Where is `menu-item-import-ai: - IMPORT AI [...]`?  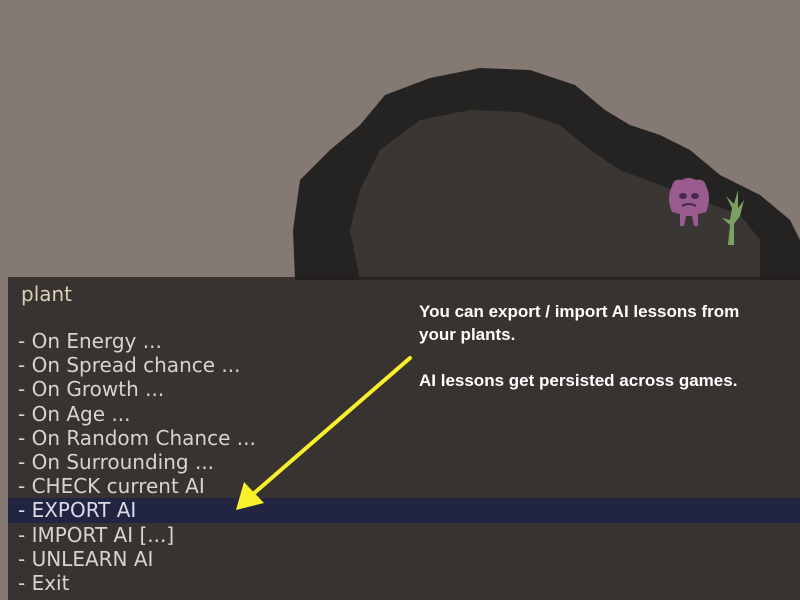 menu-item-import-ai: - IMPORT AI [...] is located at coordinates (404, 535).